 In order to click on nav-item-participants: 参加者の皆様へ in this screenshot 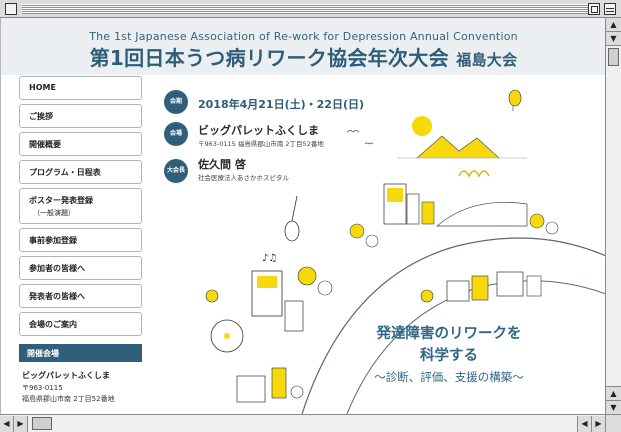, I will do `click(80, 268)`.